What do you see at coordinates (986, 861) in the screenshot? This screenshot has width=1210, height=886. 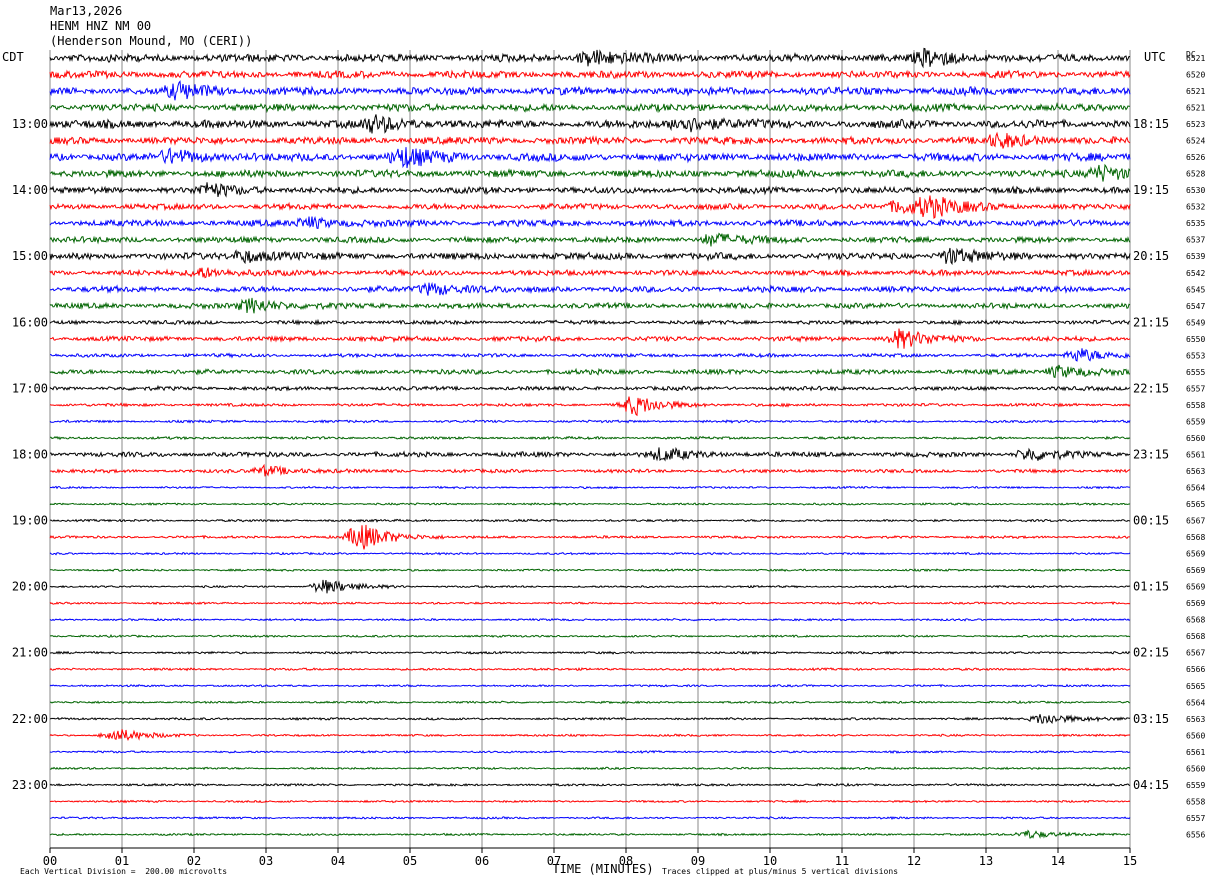 I see `x-tick-label: 13` at bounding box center [986, 861].